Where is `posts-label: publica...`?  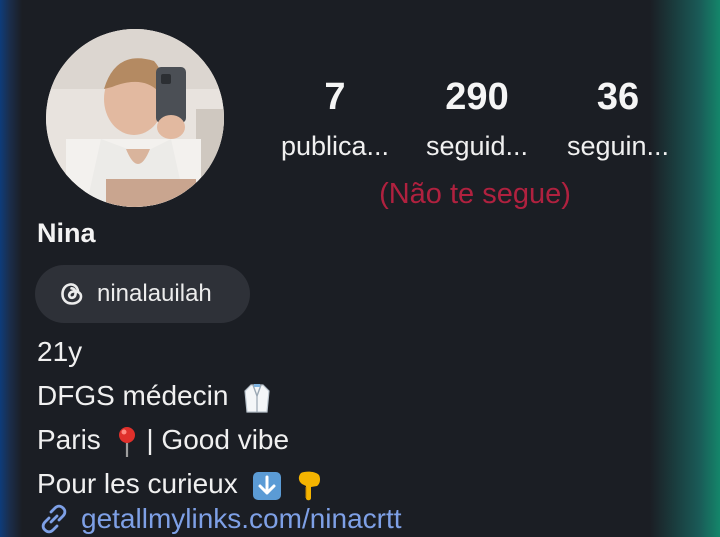 posts-label: publica... is located at coordinates (335, 146).